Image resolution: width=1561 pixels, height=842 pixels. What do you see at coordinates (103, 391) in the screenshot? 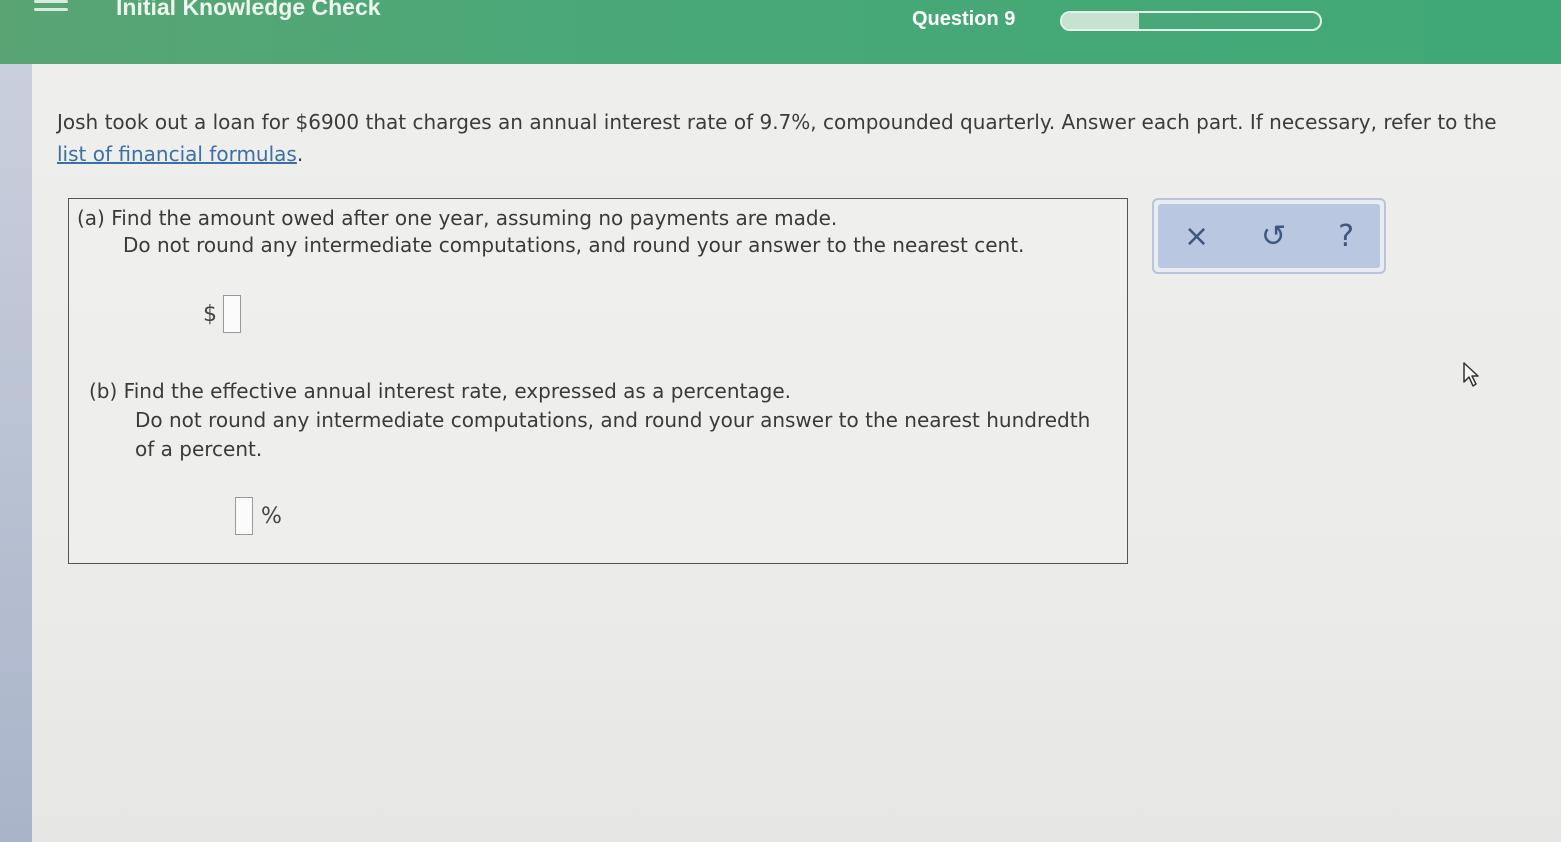
I see `part-b-label: (b)` at bounding box center [103, 391].